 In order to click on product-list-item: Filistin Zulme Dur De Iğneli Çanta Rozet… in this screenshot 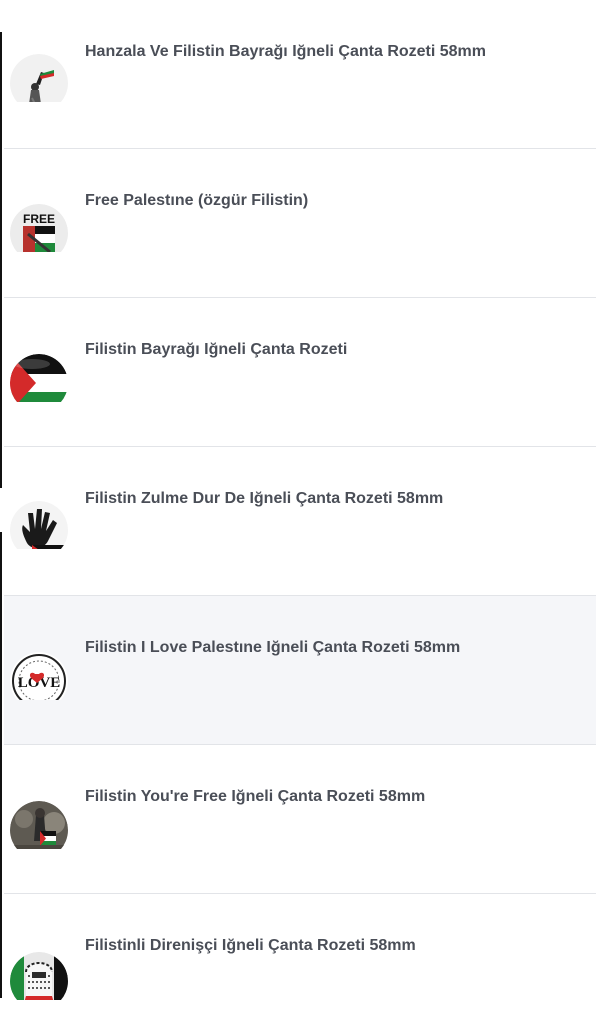, I will do `click(300, 521)`.